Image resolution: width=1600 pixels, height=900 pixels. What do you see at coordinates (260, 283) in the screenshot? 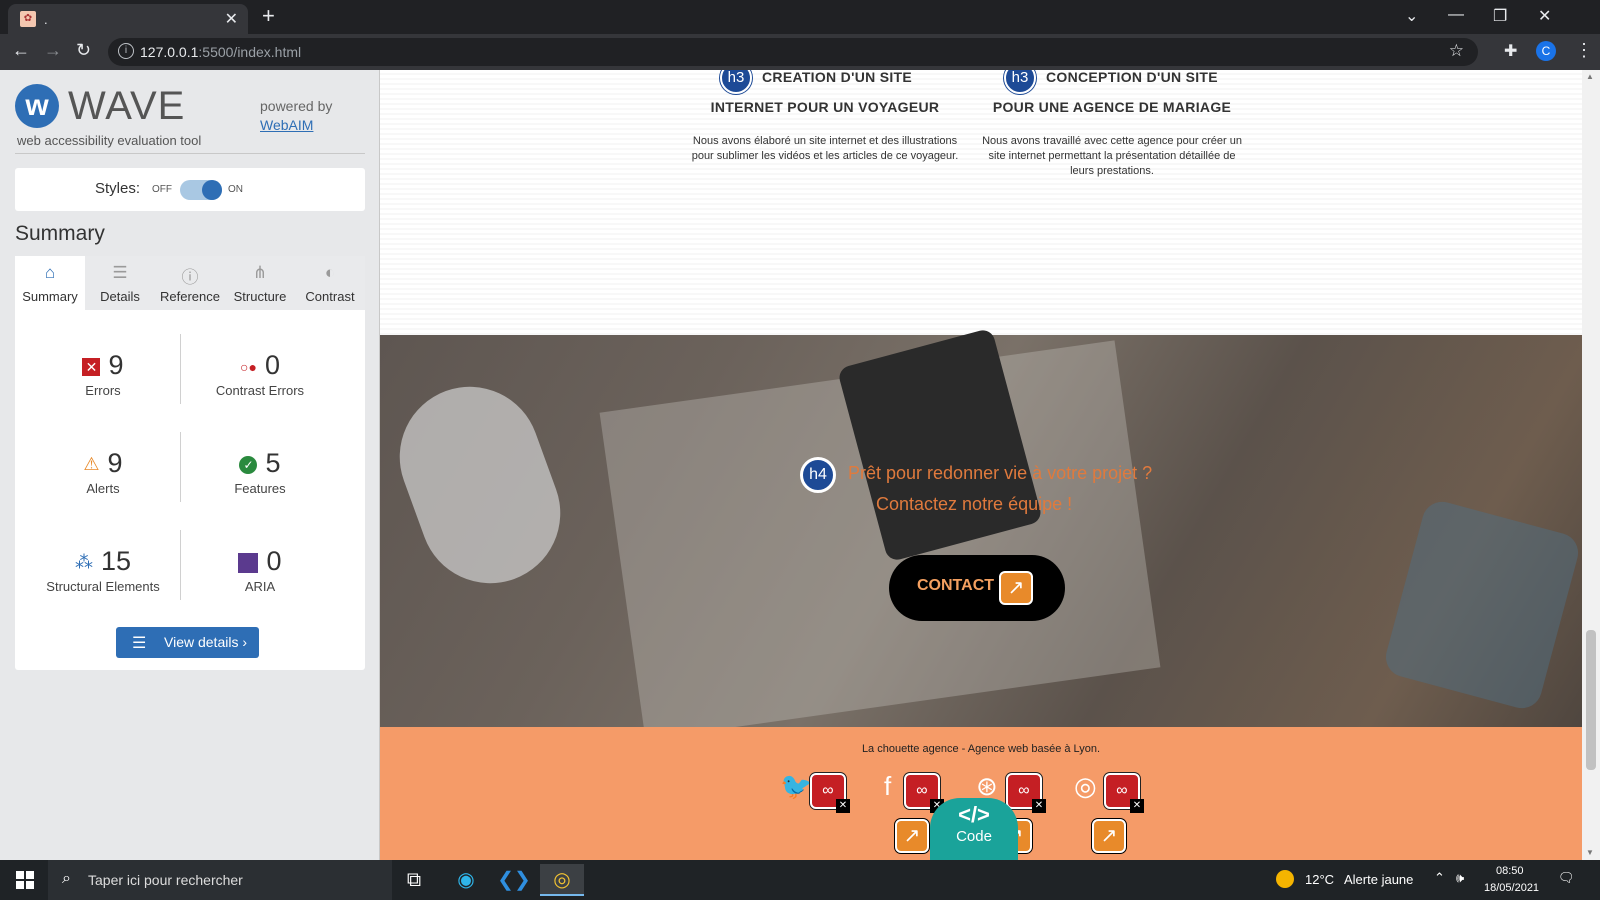
I see `tab-structure: ⋔ Structure` at bounding box center [260, 283].